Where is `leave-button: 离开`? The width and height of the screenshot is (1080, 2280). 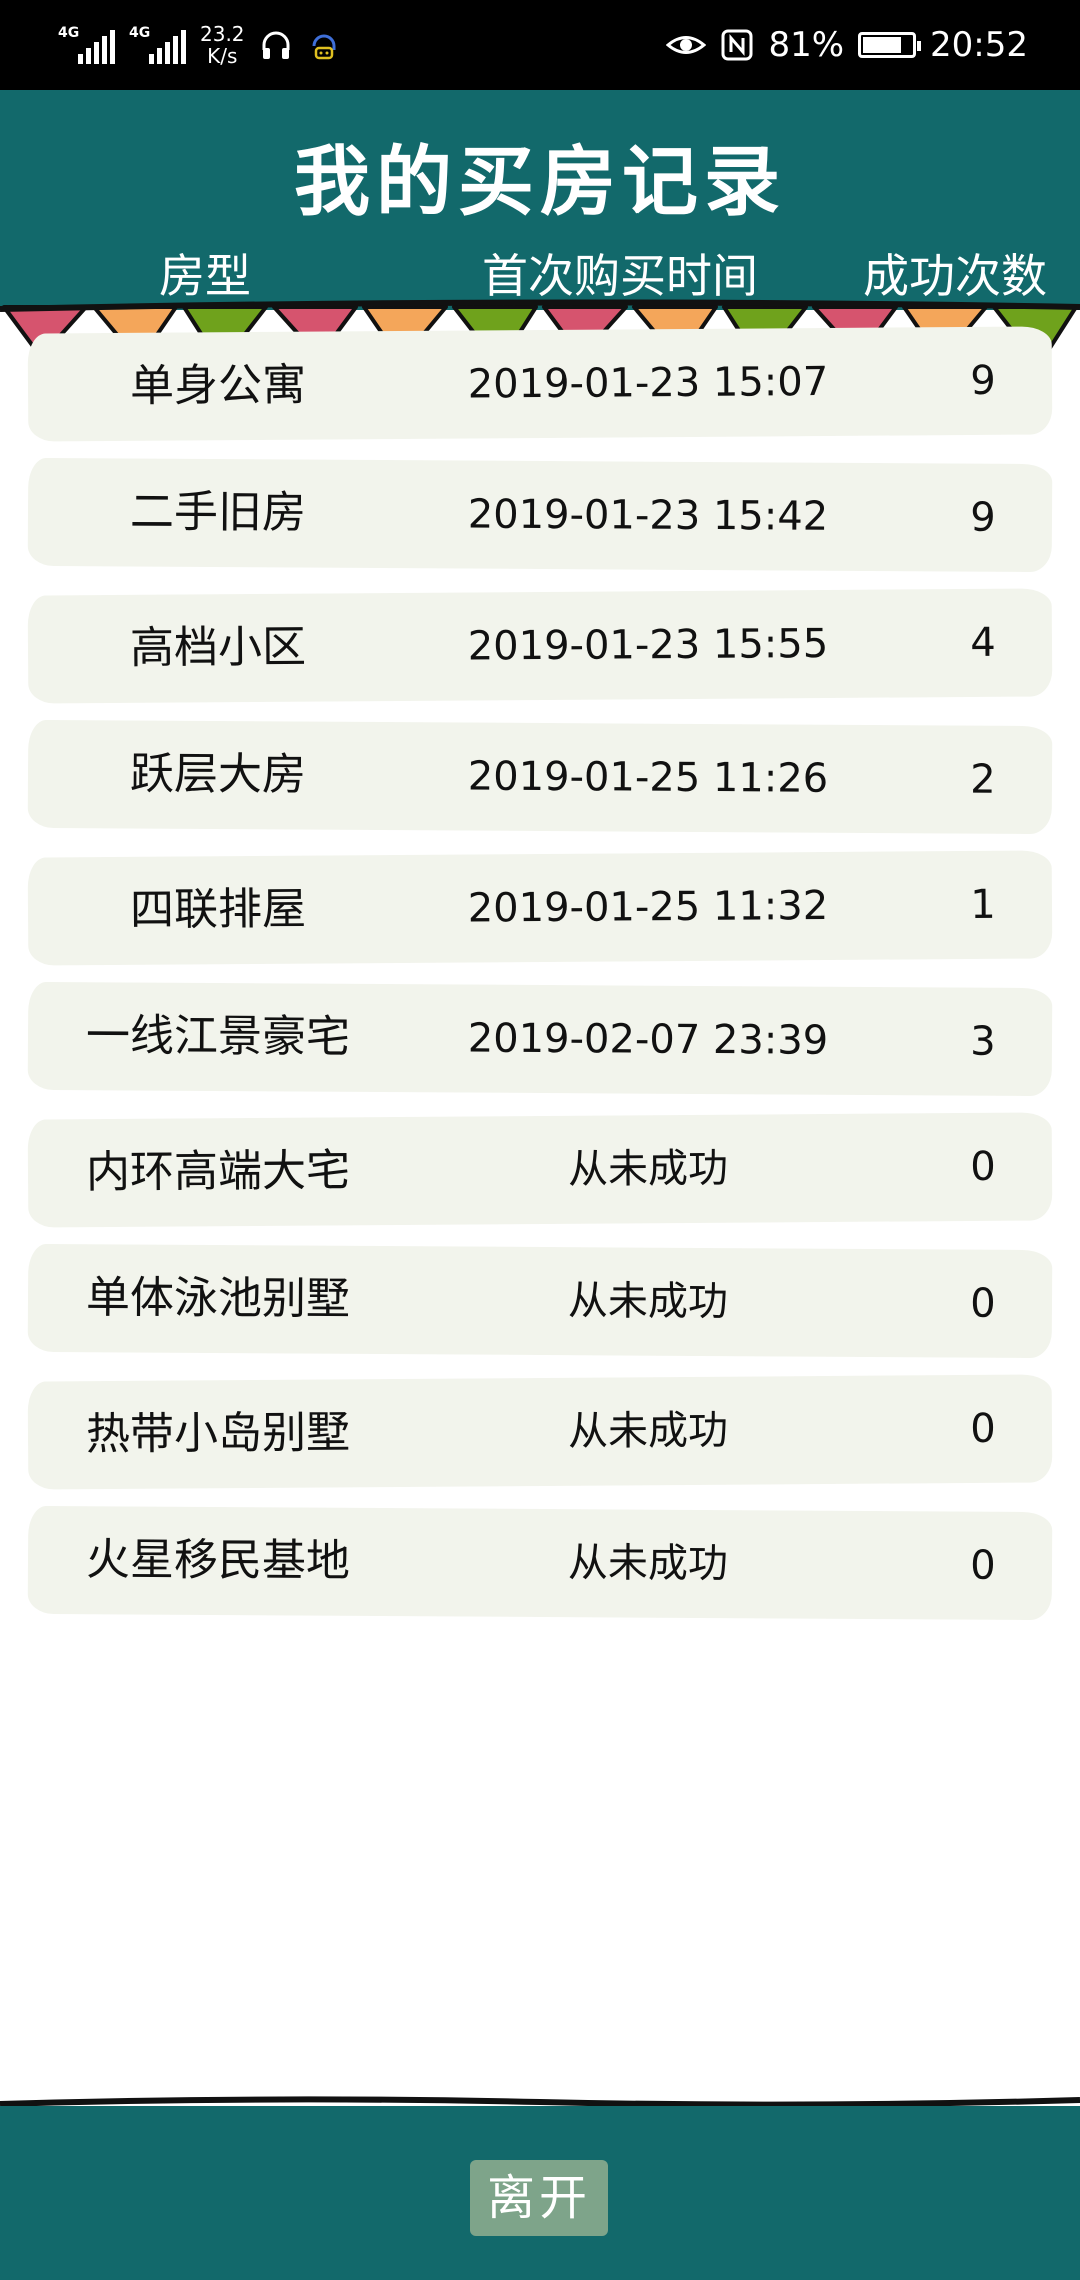
leave-button: 离开 is located at coordinates (539, 2198).